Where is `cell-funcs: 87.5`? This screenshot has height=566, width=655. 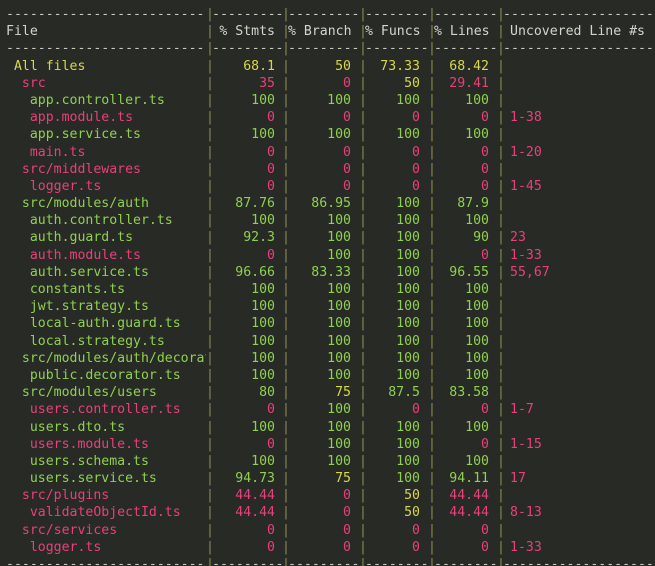
cell-funcs: 87.5 is located at coordinates (404, 393).